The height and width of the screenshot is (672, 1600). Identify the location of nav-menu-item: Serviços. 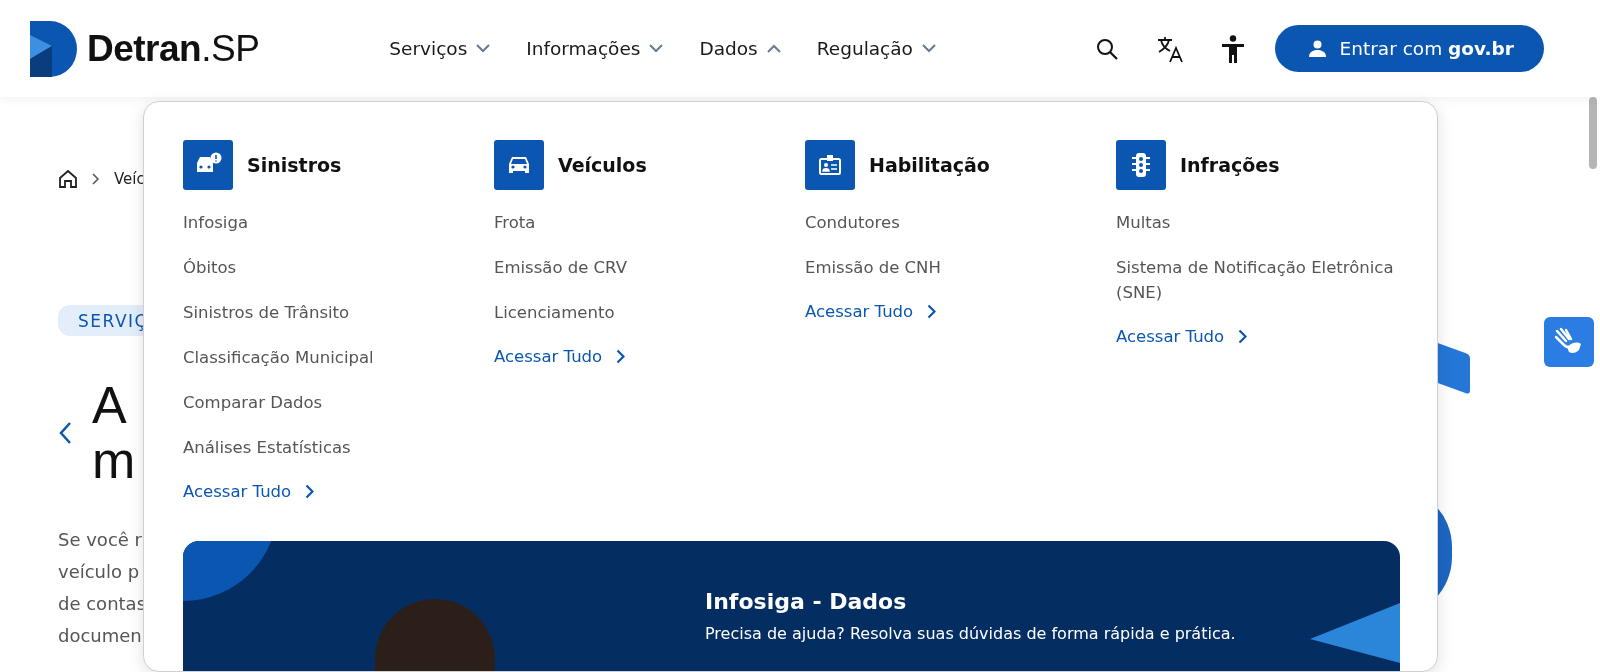
(440, 48).